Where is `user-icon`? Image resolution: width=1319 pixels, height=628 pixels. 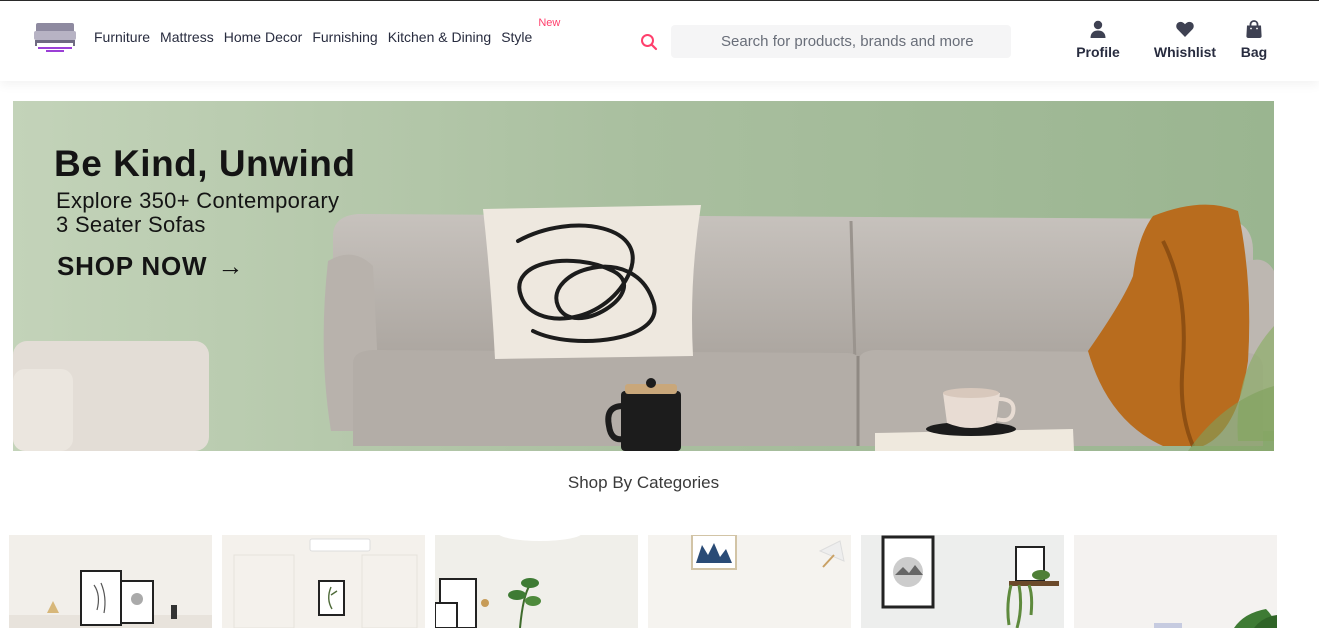
user-icon is located at coordinates (1098, 29).